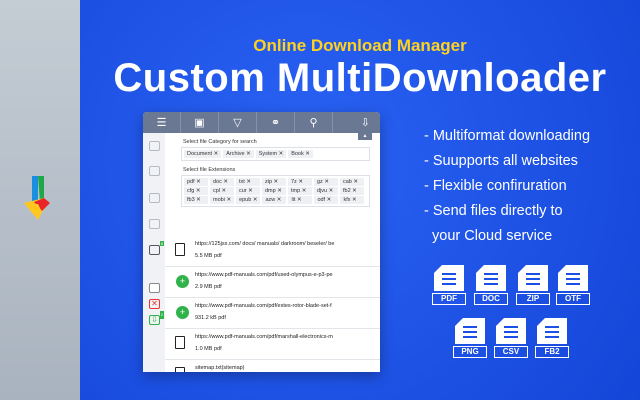 The height and width of the screenshot is (400, 640). Describe the element at coordinates (248, 191) in the screenshot. I see `extension-chip: cur ✕` at that location.